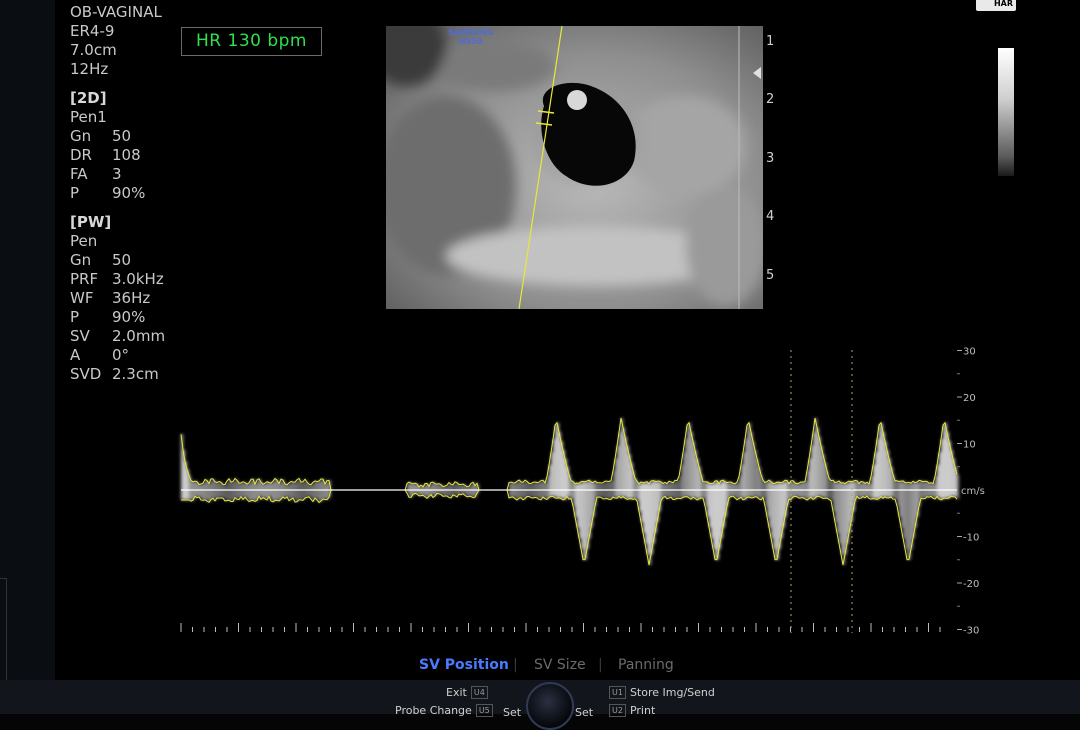  What do you see at coordinates (464, 665) in the screenshot?
I see `menu-sv-position: SV Position` at bounding box center [464, 665].